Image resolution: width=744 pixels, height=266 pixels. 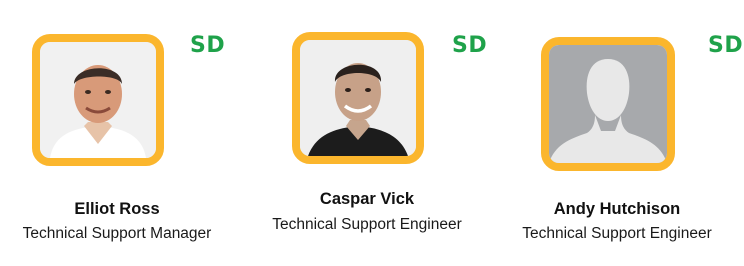 I want to click on default-silhouette-icon, so click(x=608, y=104).